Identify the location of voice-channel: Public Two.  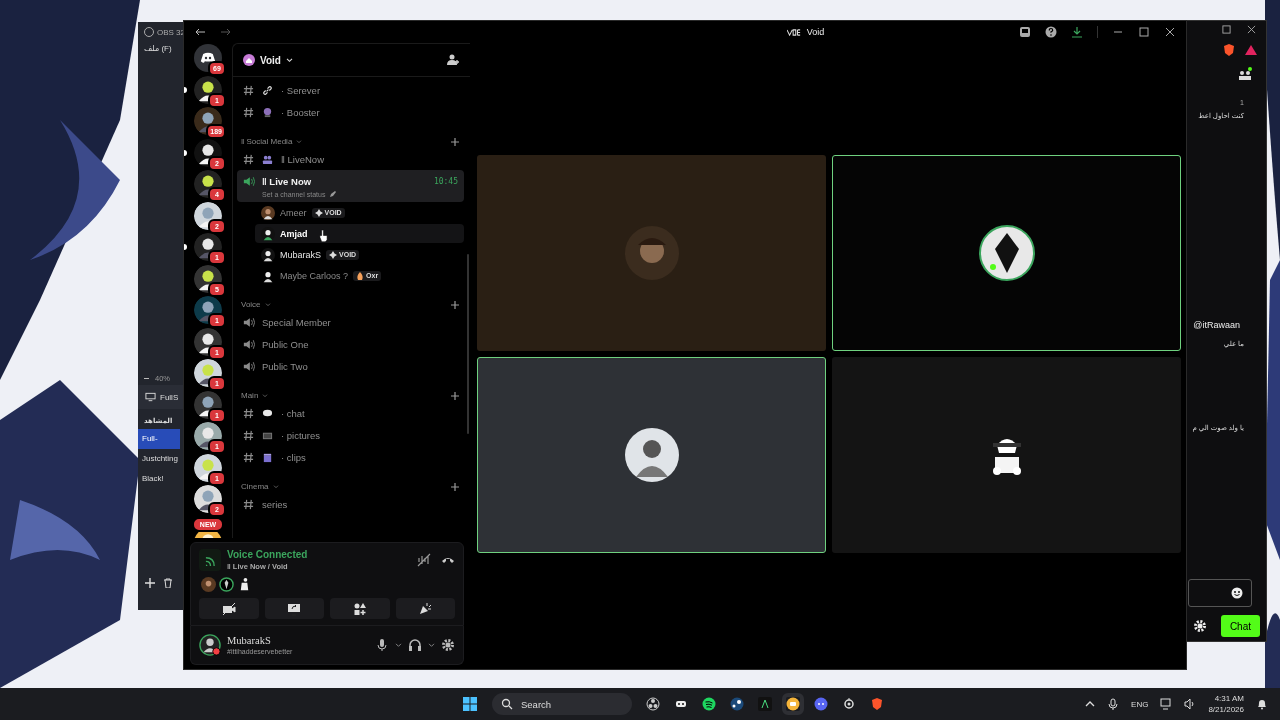
(350, 366).